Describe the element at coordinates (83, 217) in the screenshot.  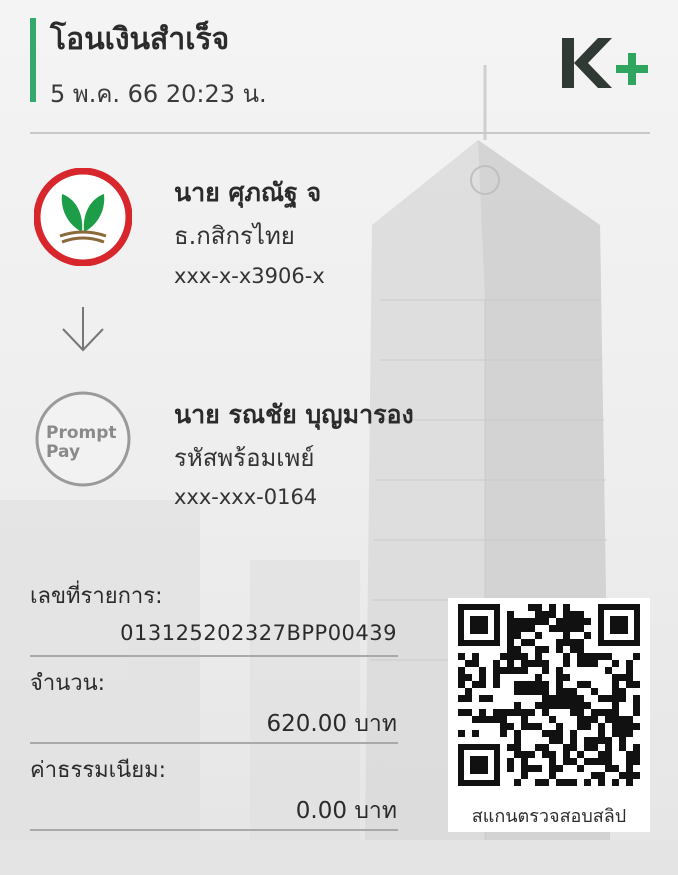
I see `kbank-logo` at that location.